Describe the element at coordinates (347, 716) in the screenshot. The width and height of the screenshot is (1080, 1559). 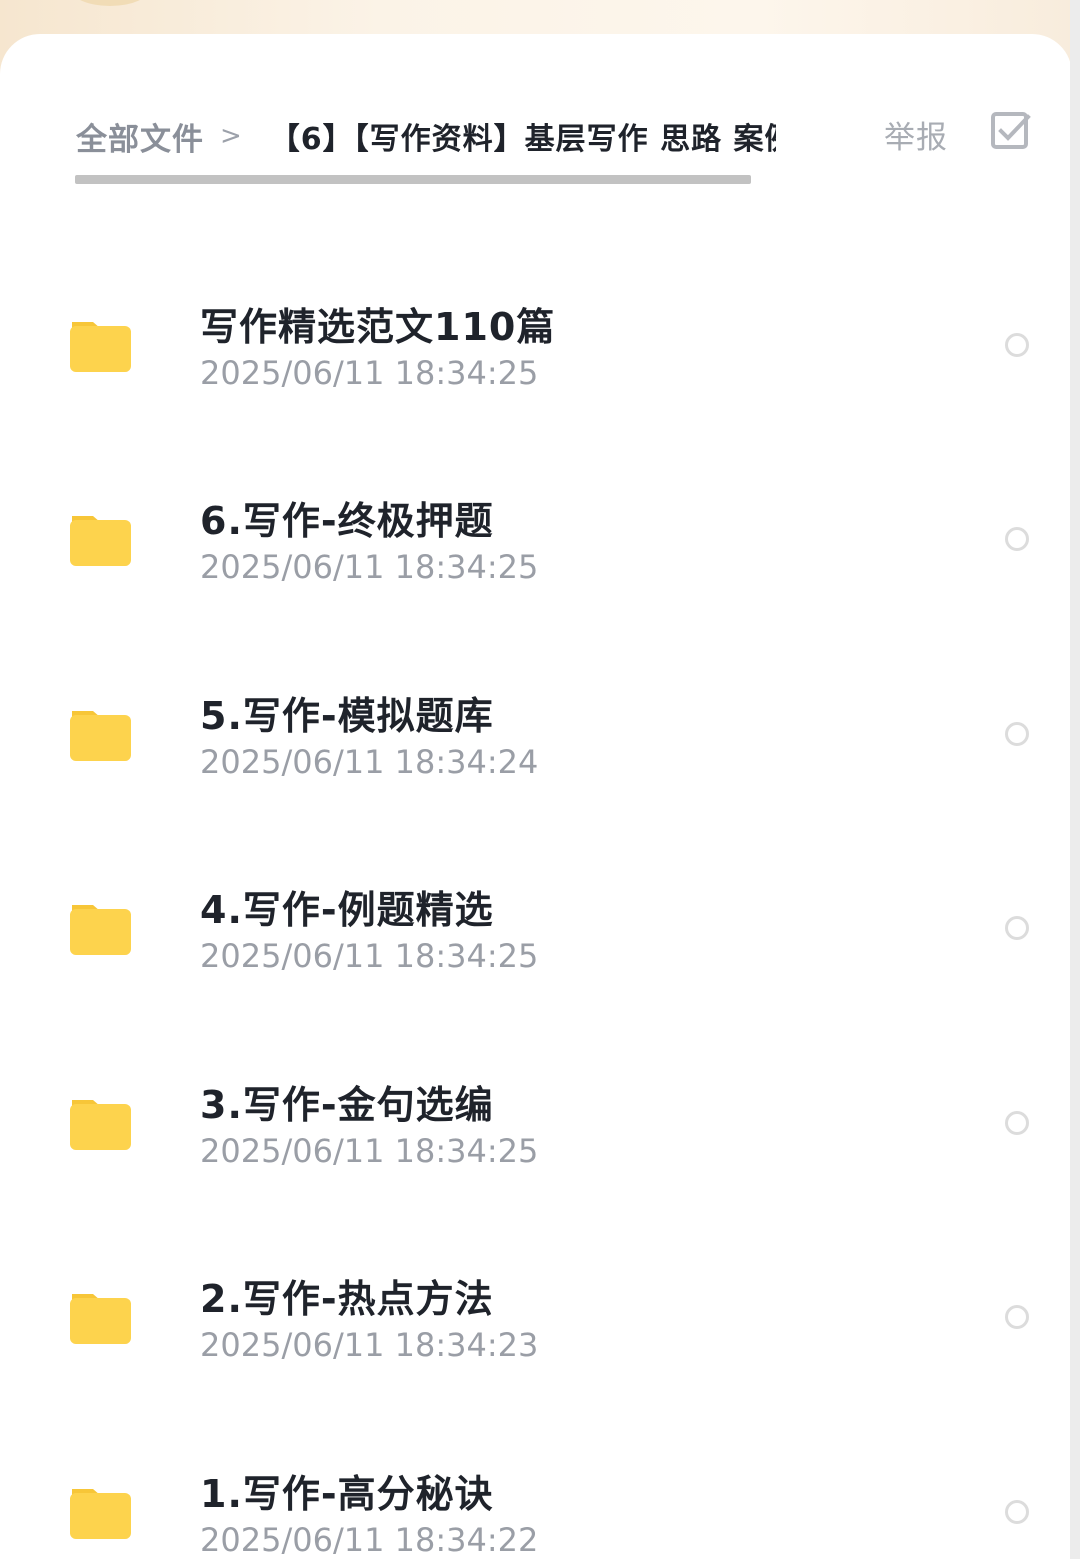
I see `file-name: 5.写作-模拟题库` at that location.